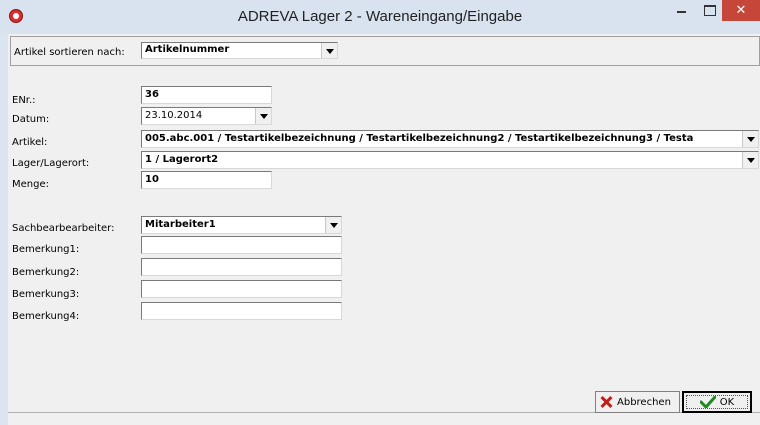 The image size is (760, 425). I want to click on sort-panel: Artikel sortieren nach: Artikelnummer, so click(385, 51).